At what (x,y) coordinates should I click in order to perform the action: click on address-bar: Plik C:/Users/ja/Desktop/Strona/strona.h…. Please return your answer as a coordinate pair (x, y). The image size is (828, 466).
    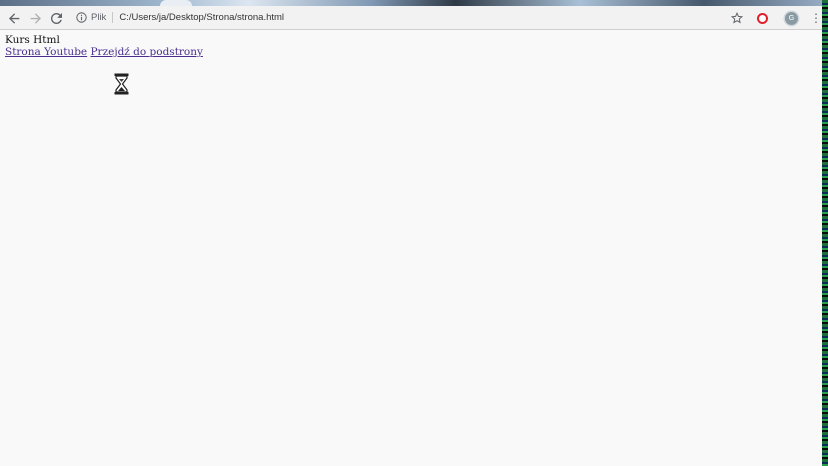
    Looking at the image, I should click on (425, 17).